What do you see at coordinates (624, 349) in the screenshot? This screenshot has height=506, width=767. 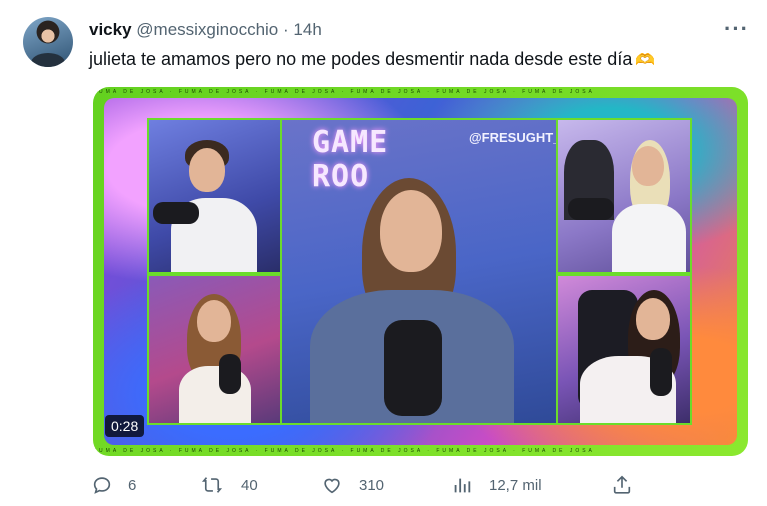 I see `camera-bottom-right` at bounding box center [624, 349].